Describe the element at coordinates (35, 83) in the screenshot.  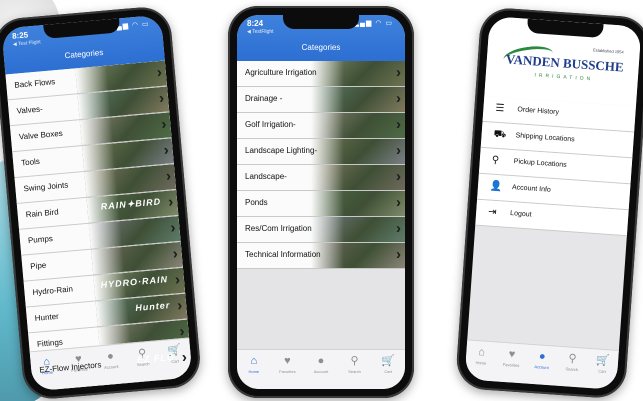
I see `category-label: Back Flows` at that location.